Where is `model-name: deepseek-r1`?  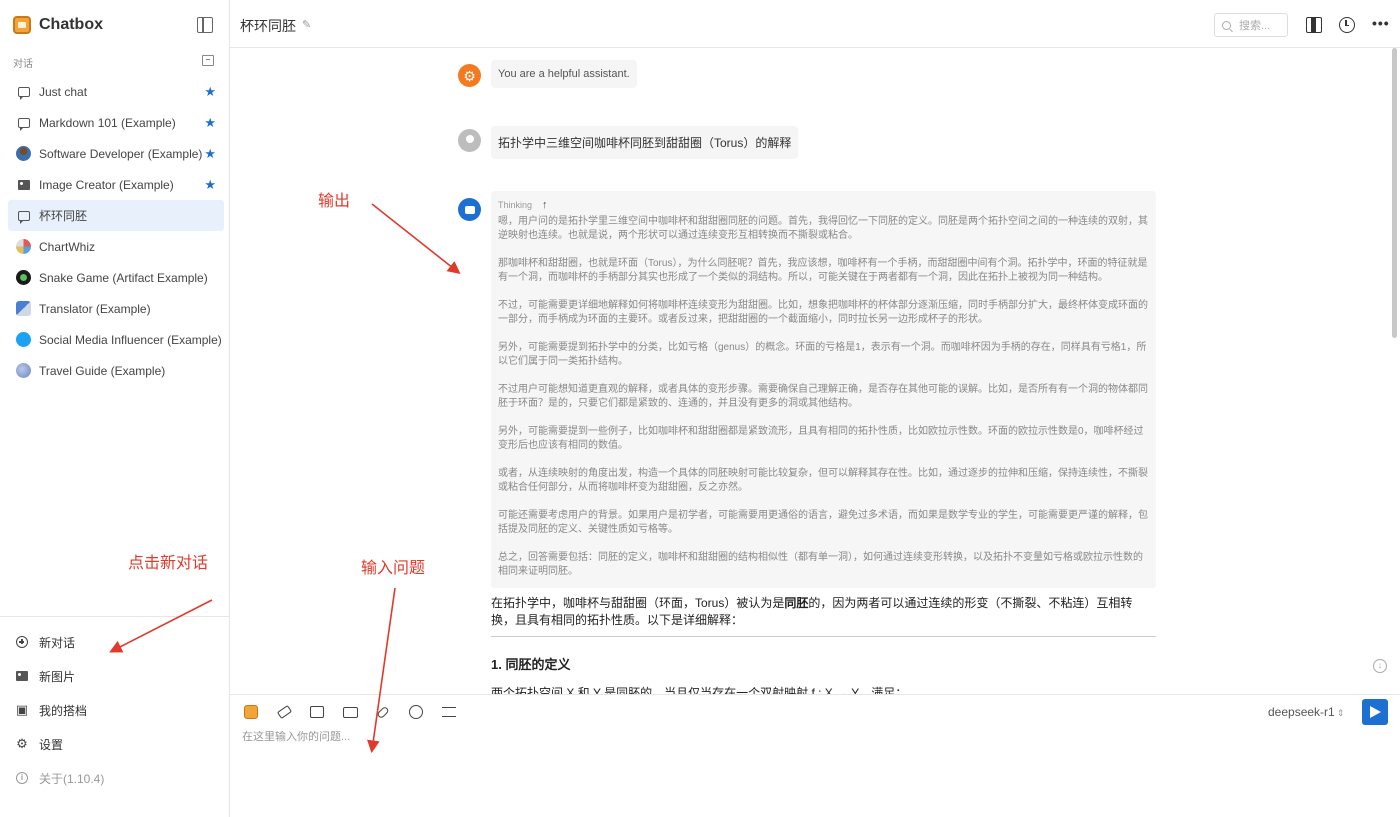 model-name: deepseek-r1 is located at coordinates (1301, 712).